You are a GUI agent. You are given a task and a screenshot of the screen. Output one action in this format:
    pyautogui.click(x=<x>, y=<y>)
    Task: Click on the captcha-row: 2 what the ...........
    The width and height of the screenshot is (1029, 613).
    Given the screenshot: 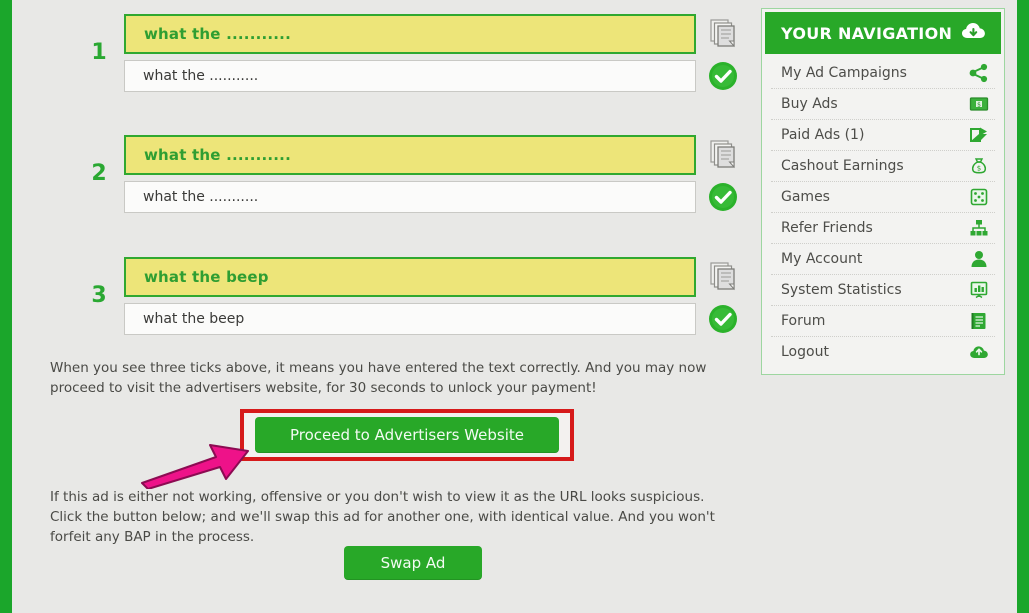 What is the action you would take?
    pyautogui.click(x=382, y=180)
    